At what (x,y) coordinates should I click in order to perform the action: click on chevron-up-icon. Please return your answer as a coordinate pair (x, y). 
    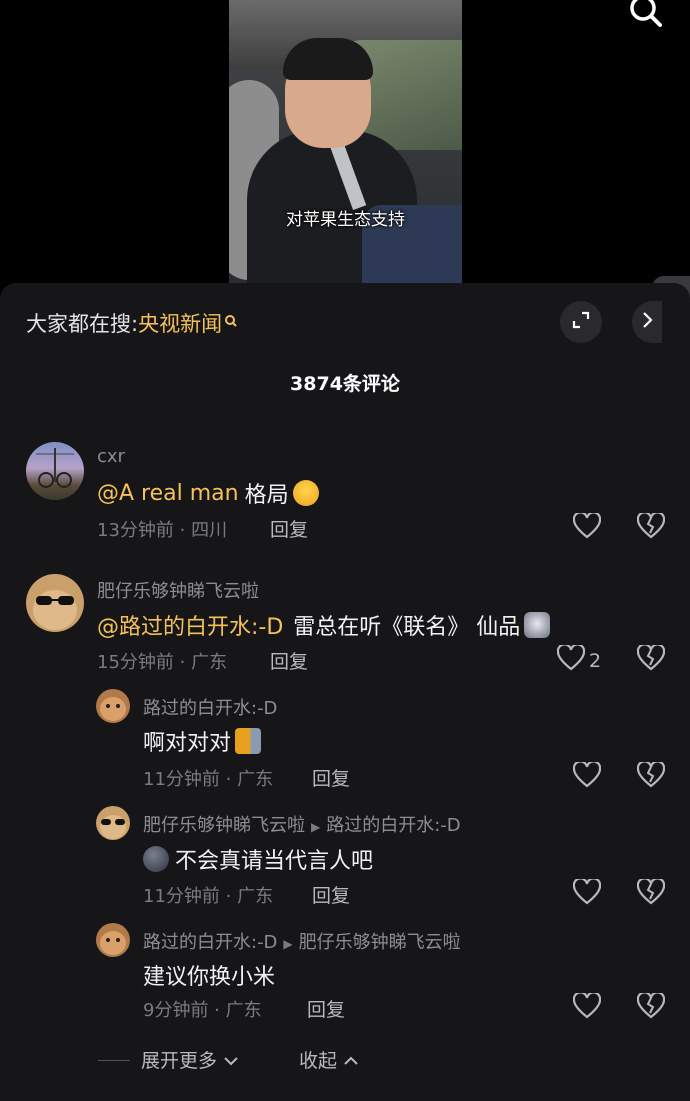
    Looking at the image, I should click on (351, 1061).